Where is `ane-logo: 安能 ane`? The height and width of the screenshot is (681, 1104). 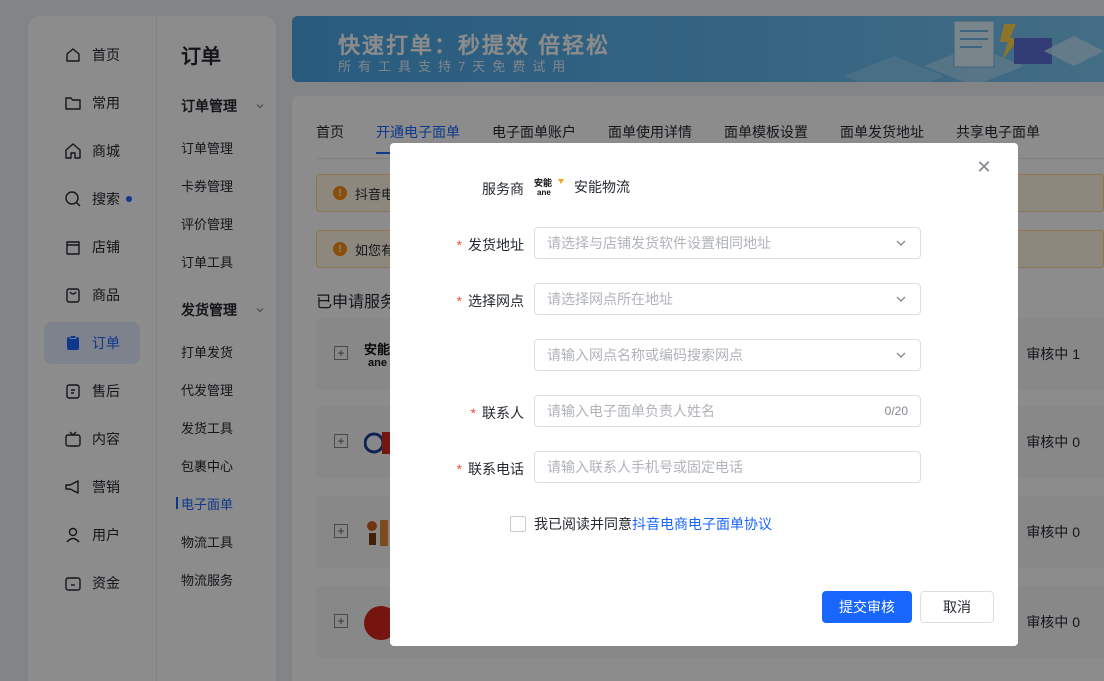
ane-logo: 安能 ane is located at coordinates (550, 187).